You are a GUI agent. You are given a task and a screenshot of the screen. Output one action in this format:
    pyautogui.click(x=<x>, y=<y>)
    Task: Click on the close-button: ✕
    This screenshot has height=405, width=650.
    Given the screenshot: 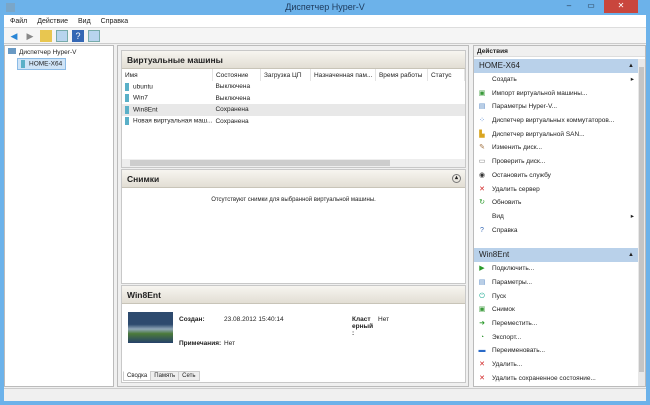 What is the action you would take?
    pyautogui.click(x=621, y=6)
    